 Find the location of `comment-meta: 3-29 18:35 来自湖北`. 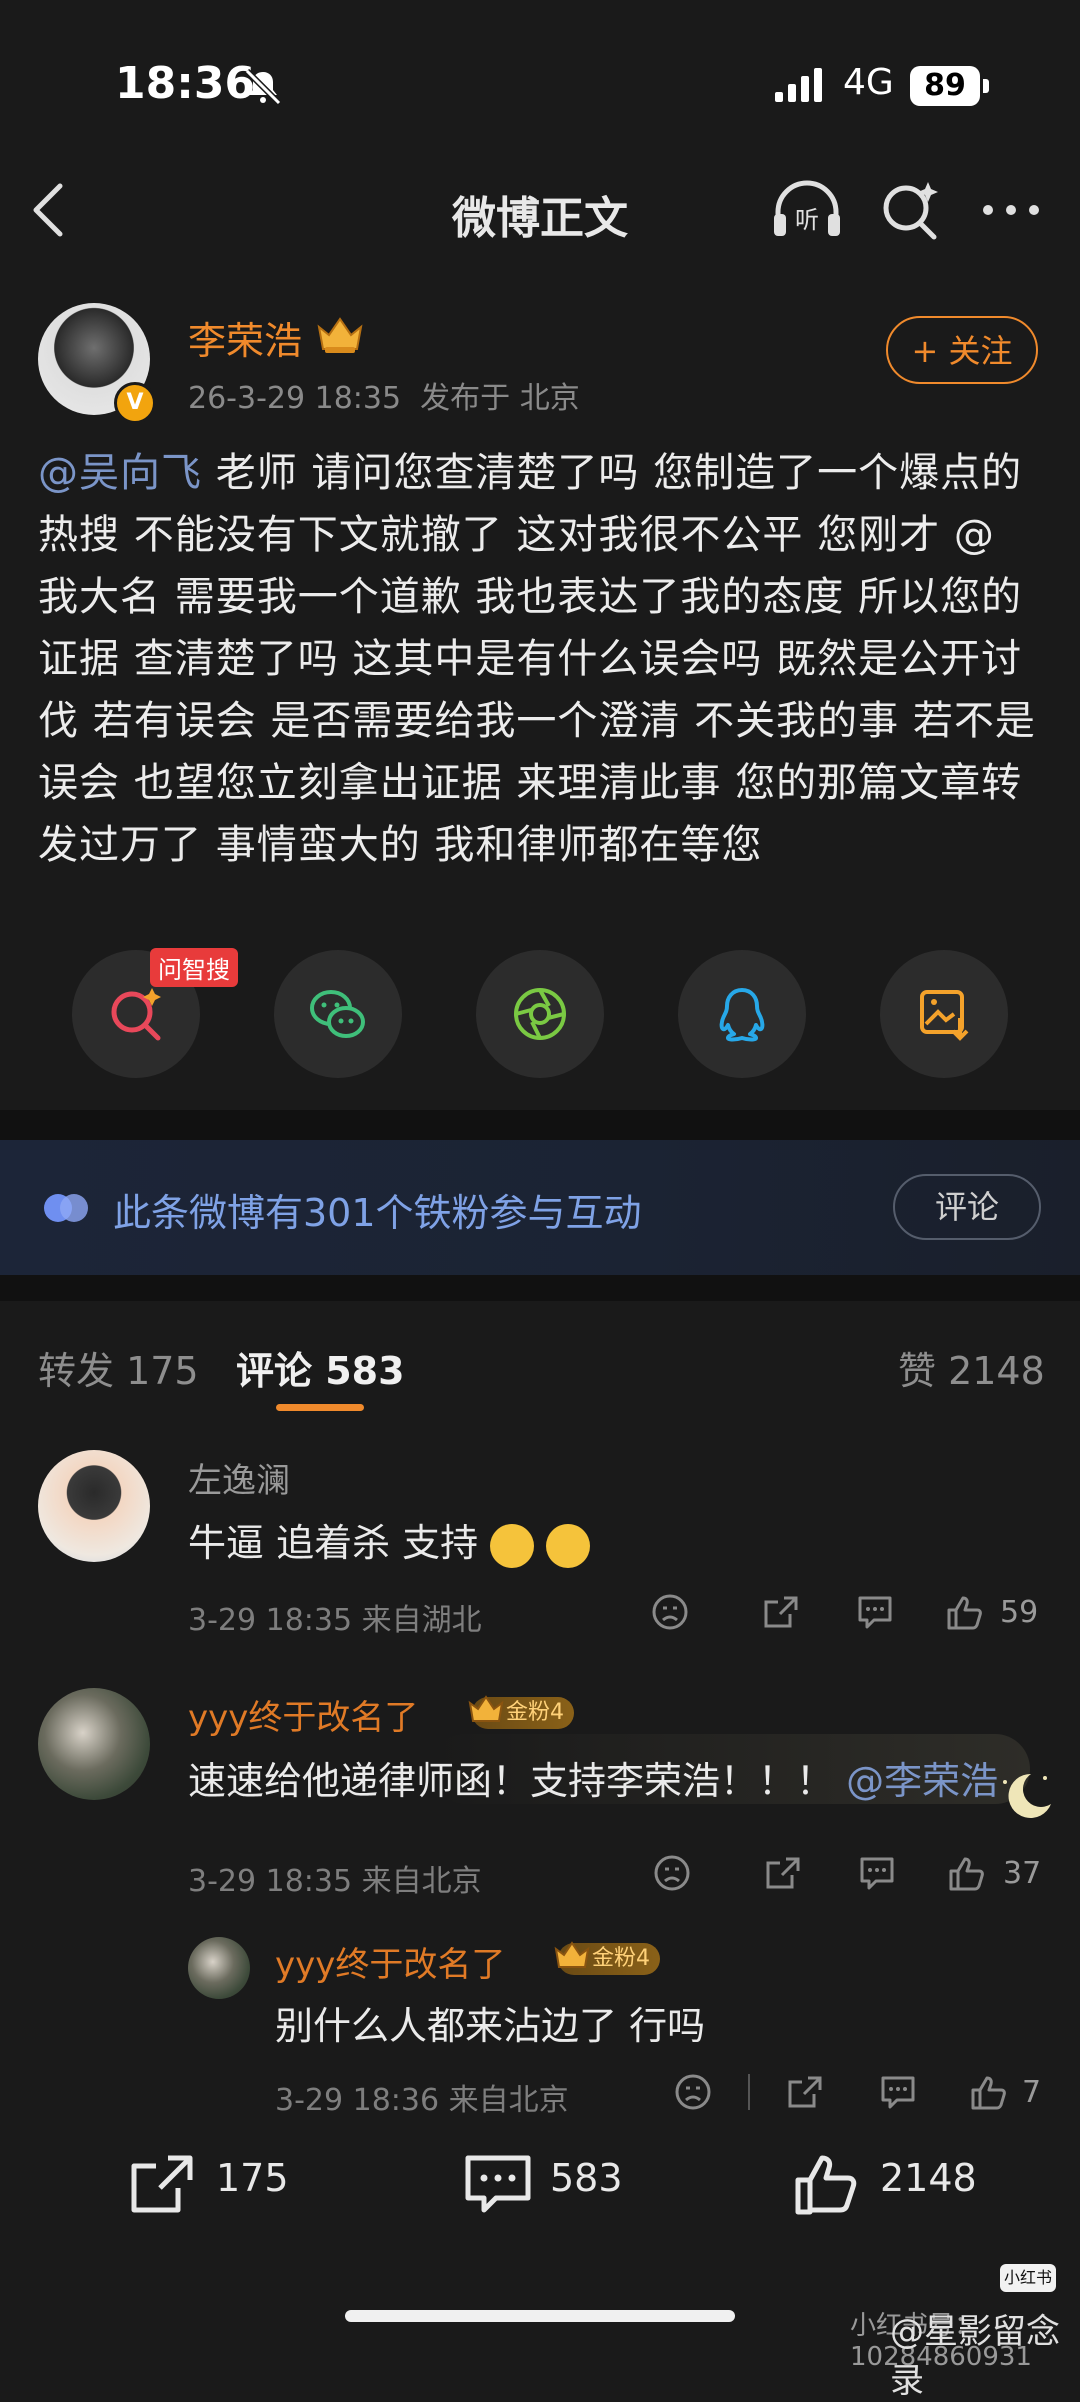

comment-meta: 3-29 18:35 来自湖北 is located at coordinates (335, 1620).